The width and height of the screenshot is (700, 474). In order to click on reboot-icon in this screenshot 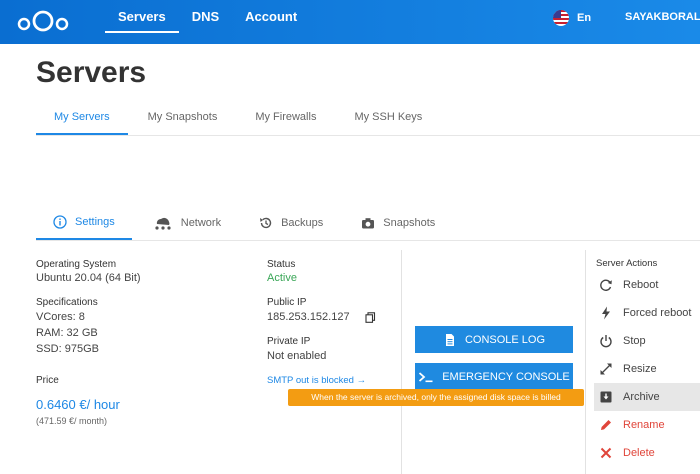, I will do `click(606, 285)`.